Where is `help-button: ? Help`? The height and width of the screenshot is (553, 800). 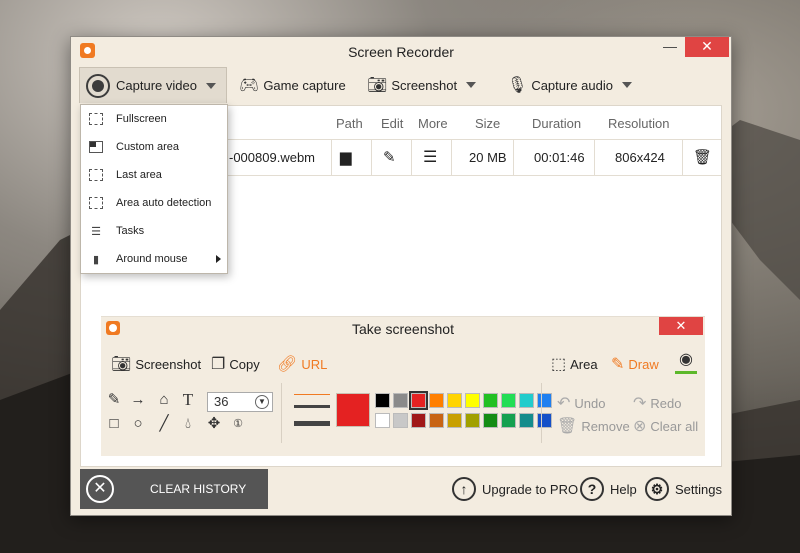
help-button: ? Help is located at coordinates (608, 489).